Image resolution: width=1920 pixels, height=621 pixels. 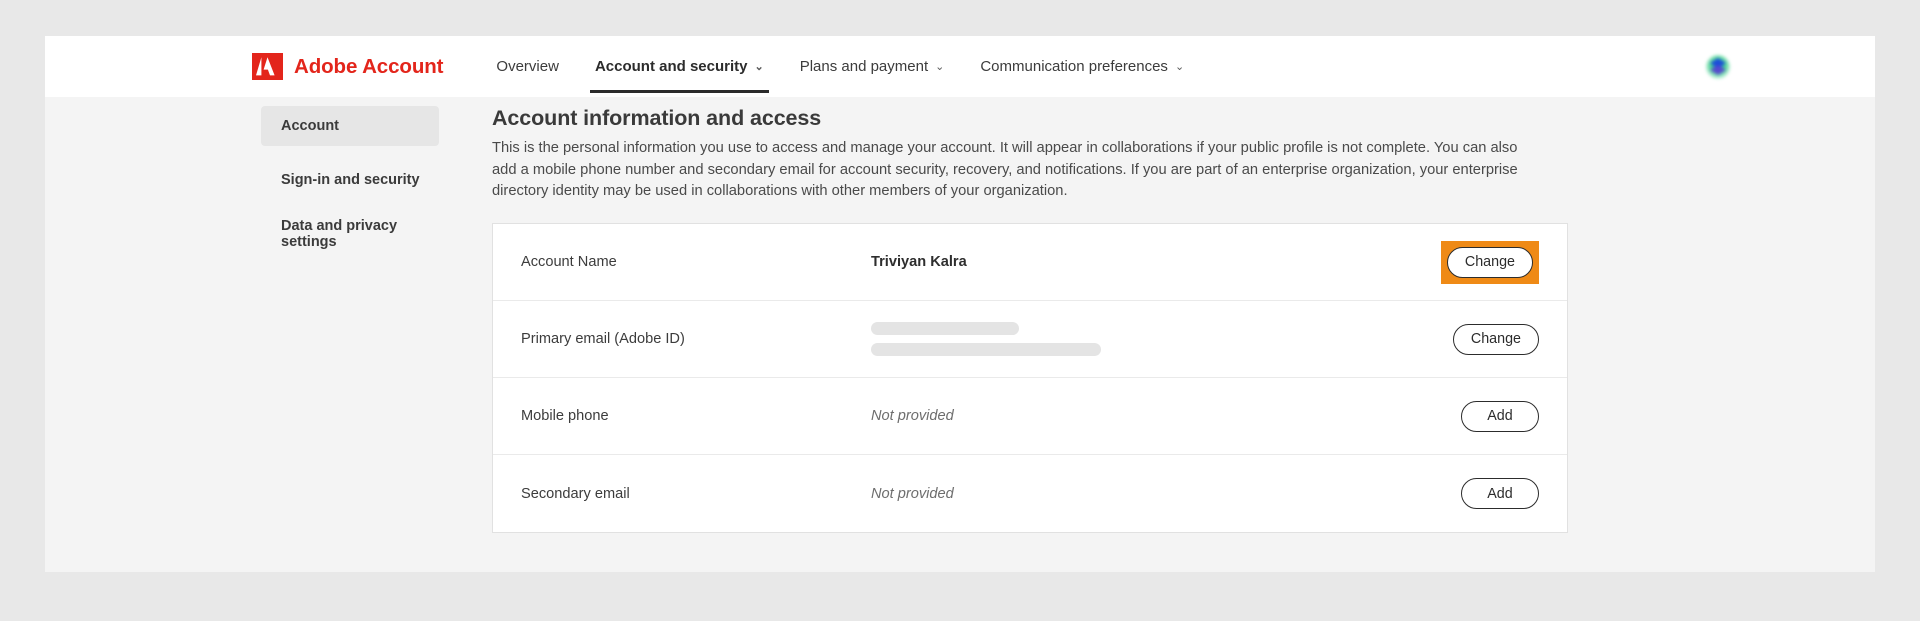 I want to click on row-action-account-name: Change, so click(x=1459, y=262).